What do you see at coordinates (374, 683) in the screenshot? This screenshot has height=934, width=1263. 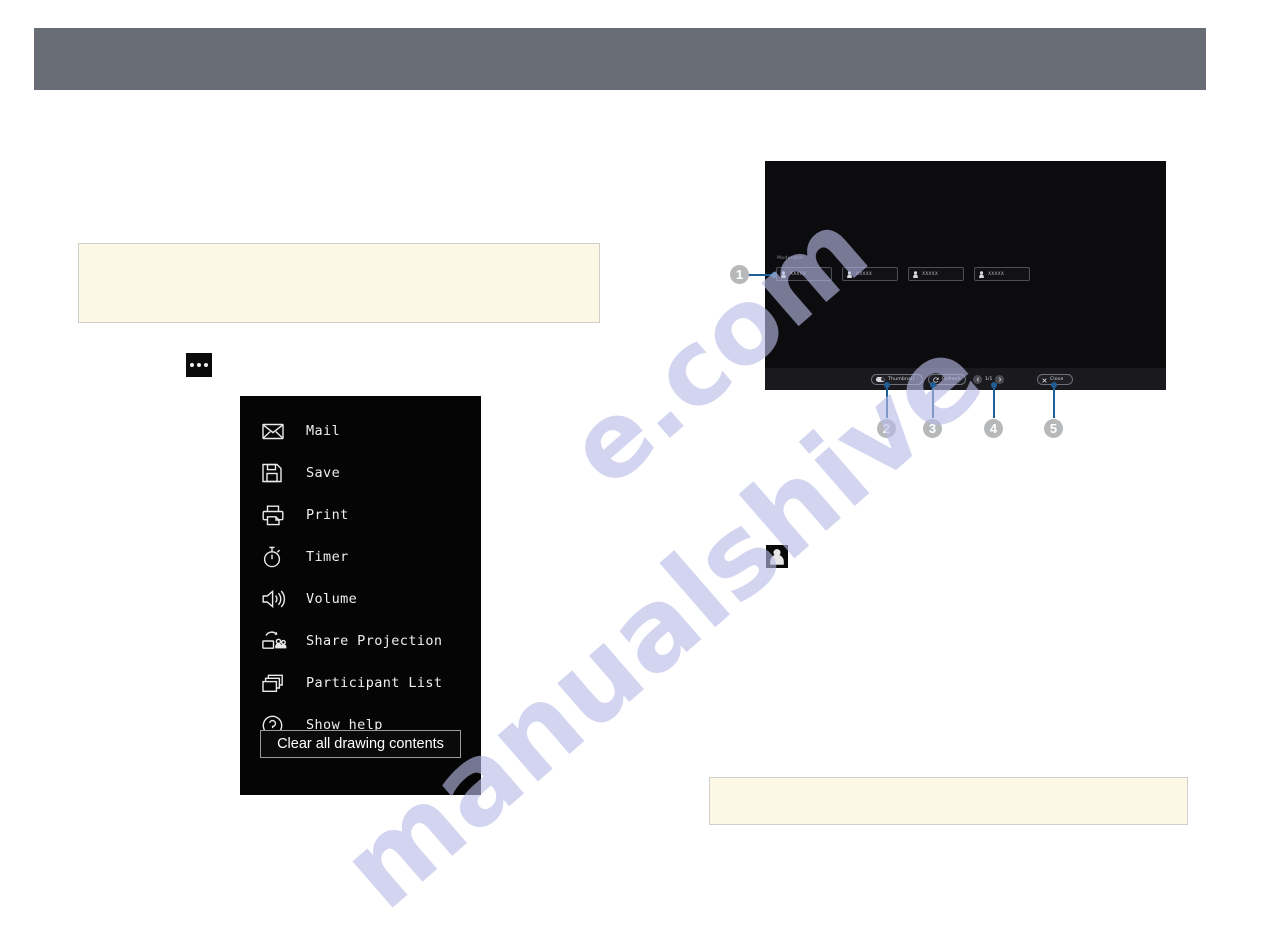 I see `menu-item-participant-list-label: Participant List` at bounding box center [374, 683].